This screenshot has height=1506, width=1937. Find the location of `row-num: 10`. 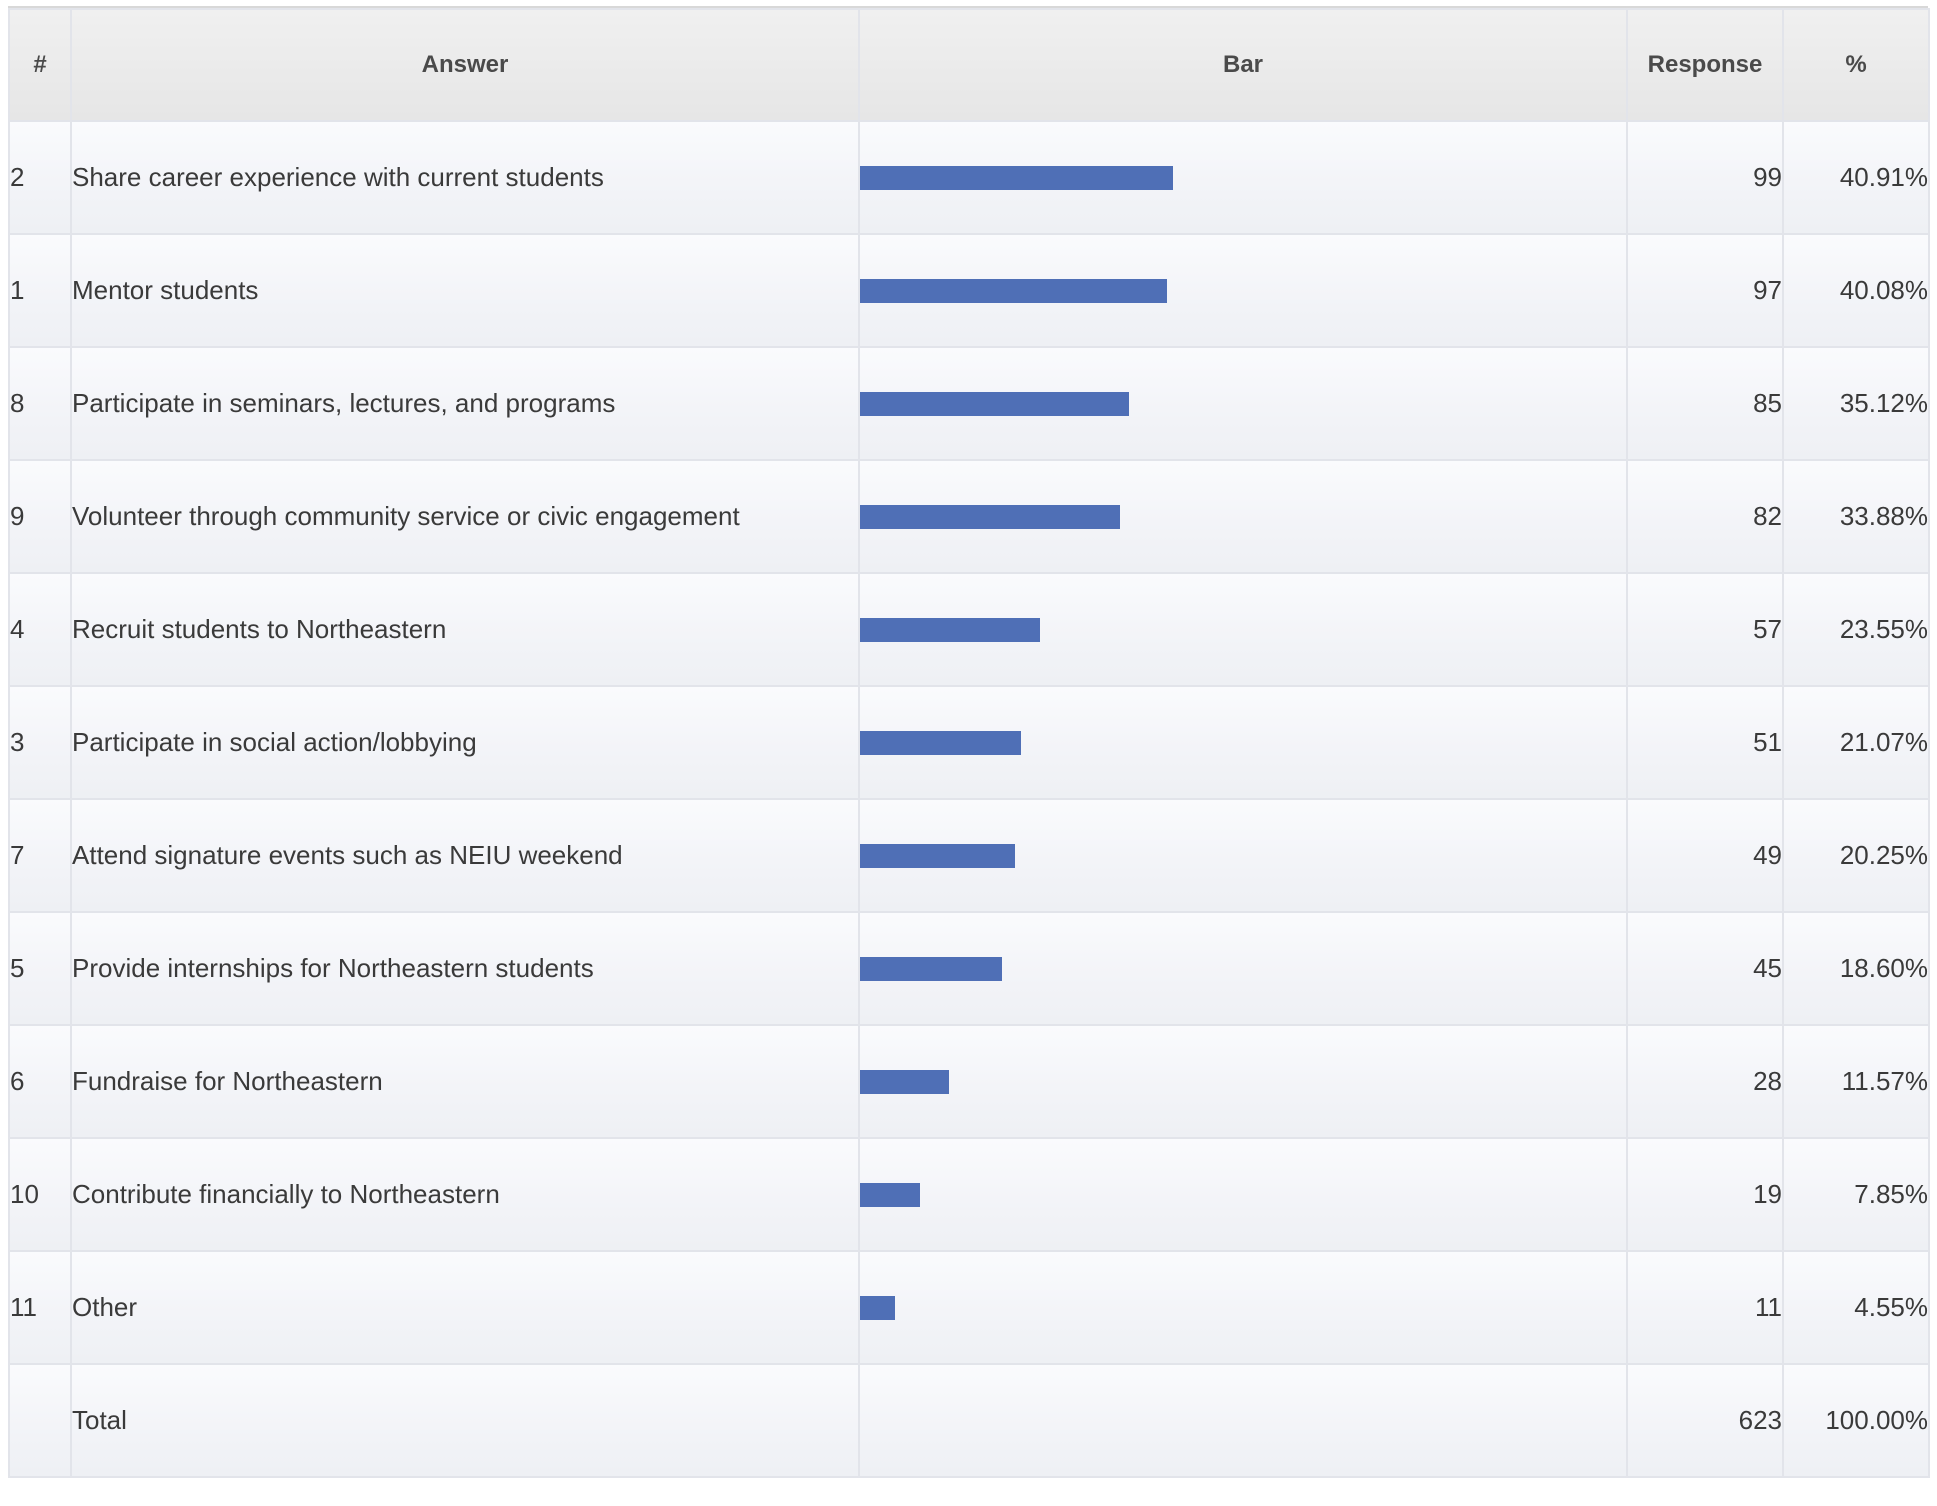

row-num: 10 is located at coordinates (40, 1194).